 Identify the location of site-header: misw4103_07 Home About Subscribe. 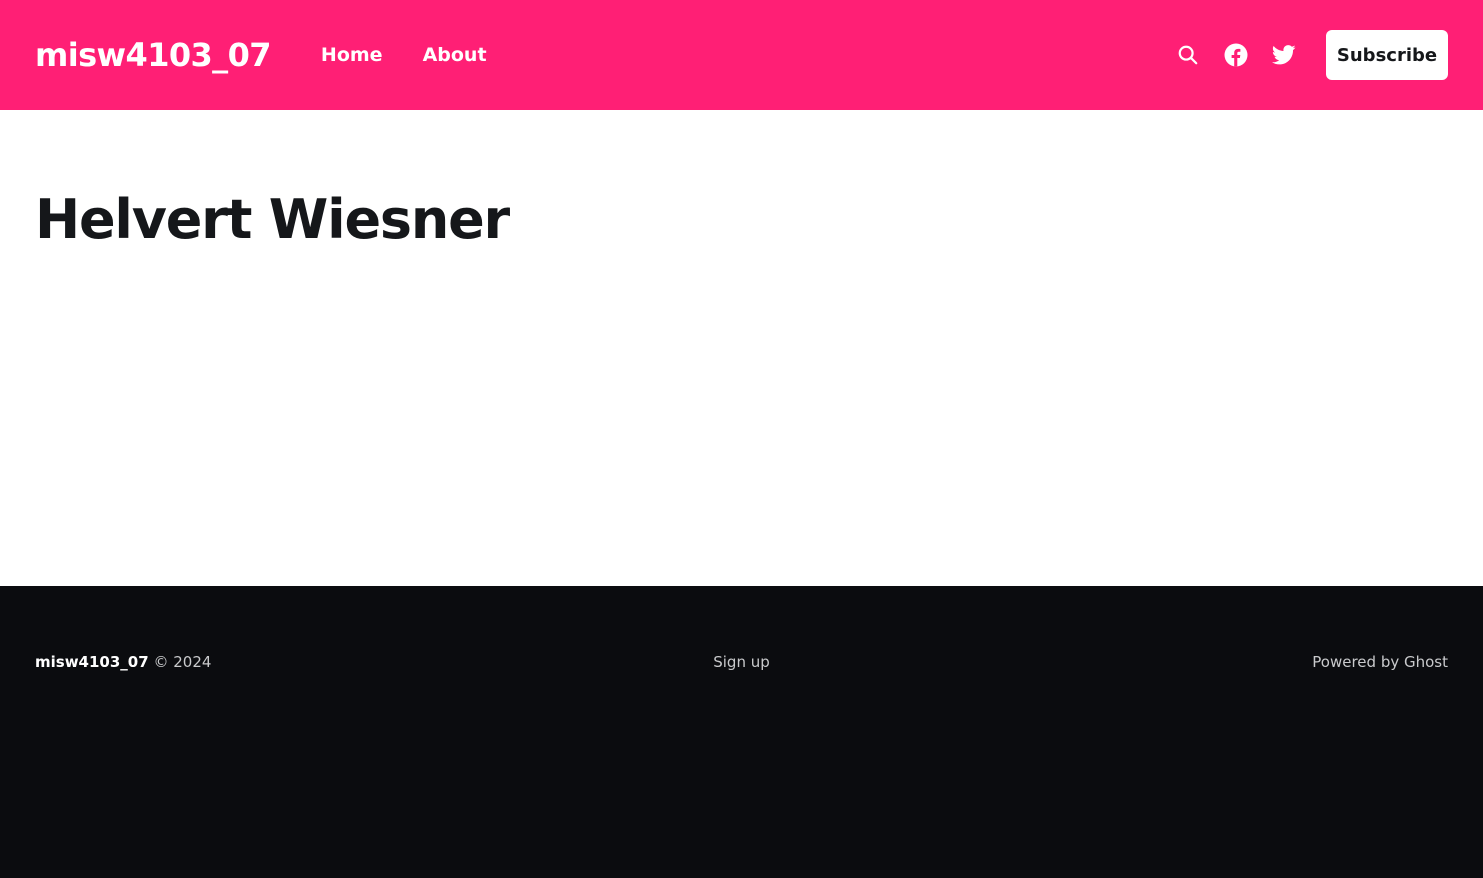
(741, 55).